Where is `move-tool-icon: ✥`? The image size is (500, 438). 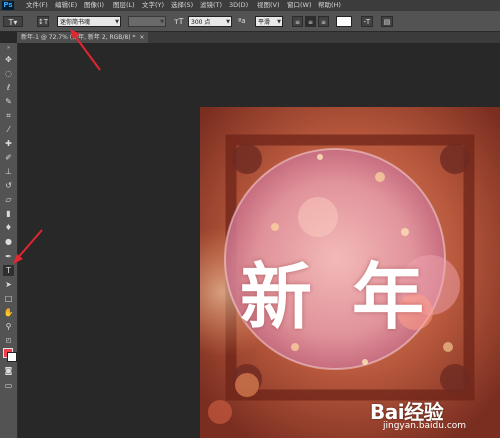
move-tool-icon: ✥ is located at coordinates (8, 59).